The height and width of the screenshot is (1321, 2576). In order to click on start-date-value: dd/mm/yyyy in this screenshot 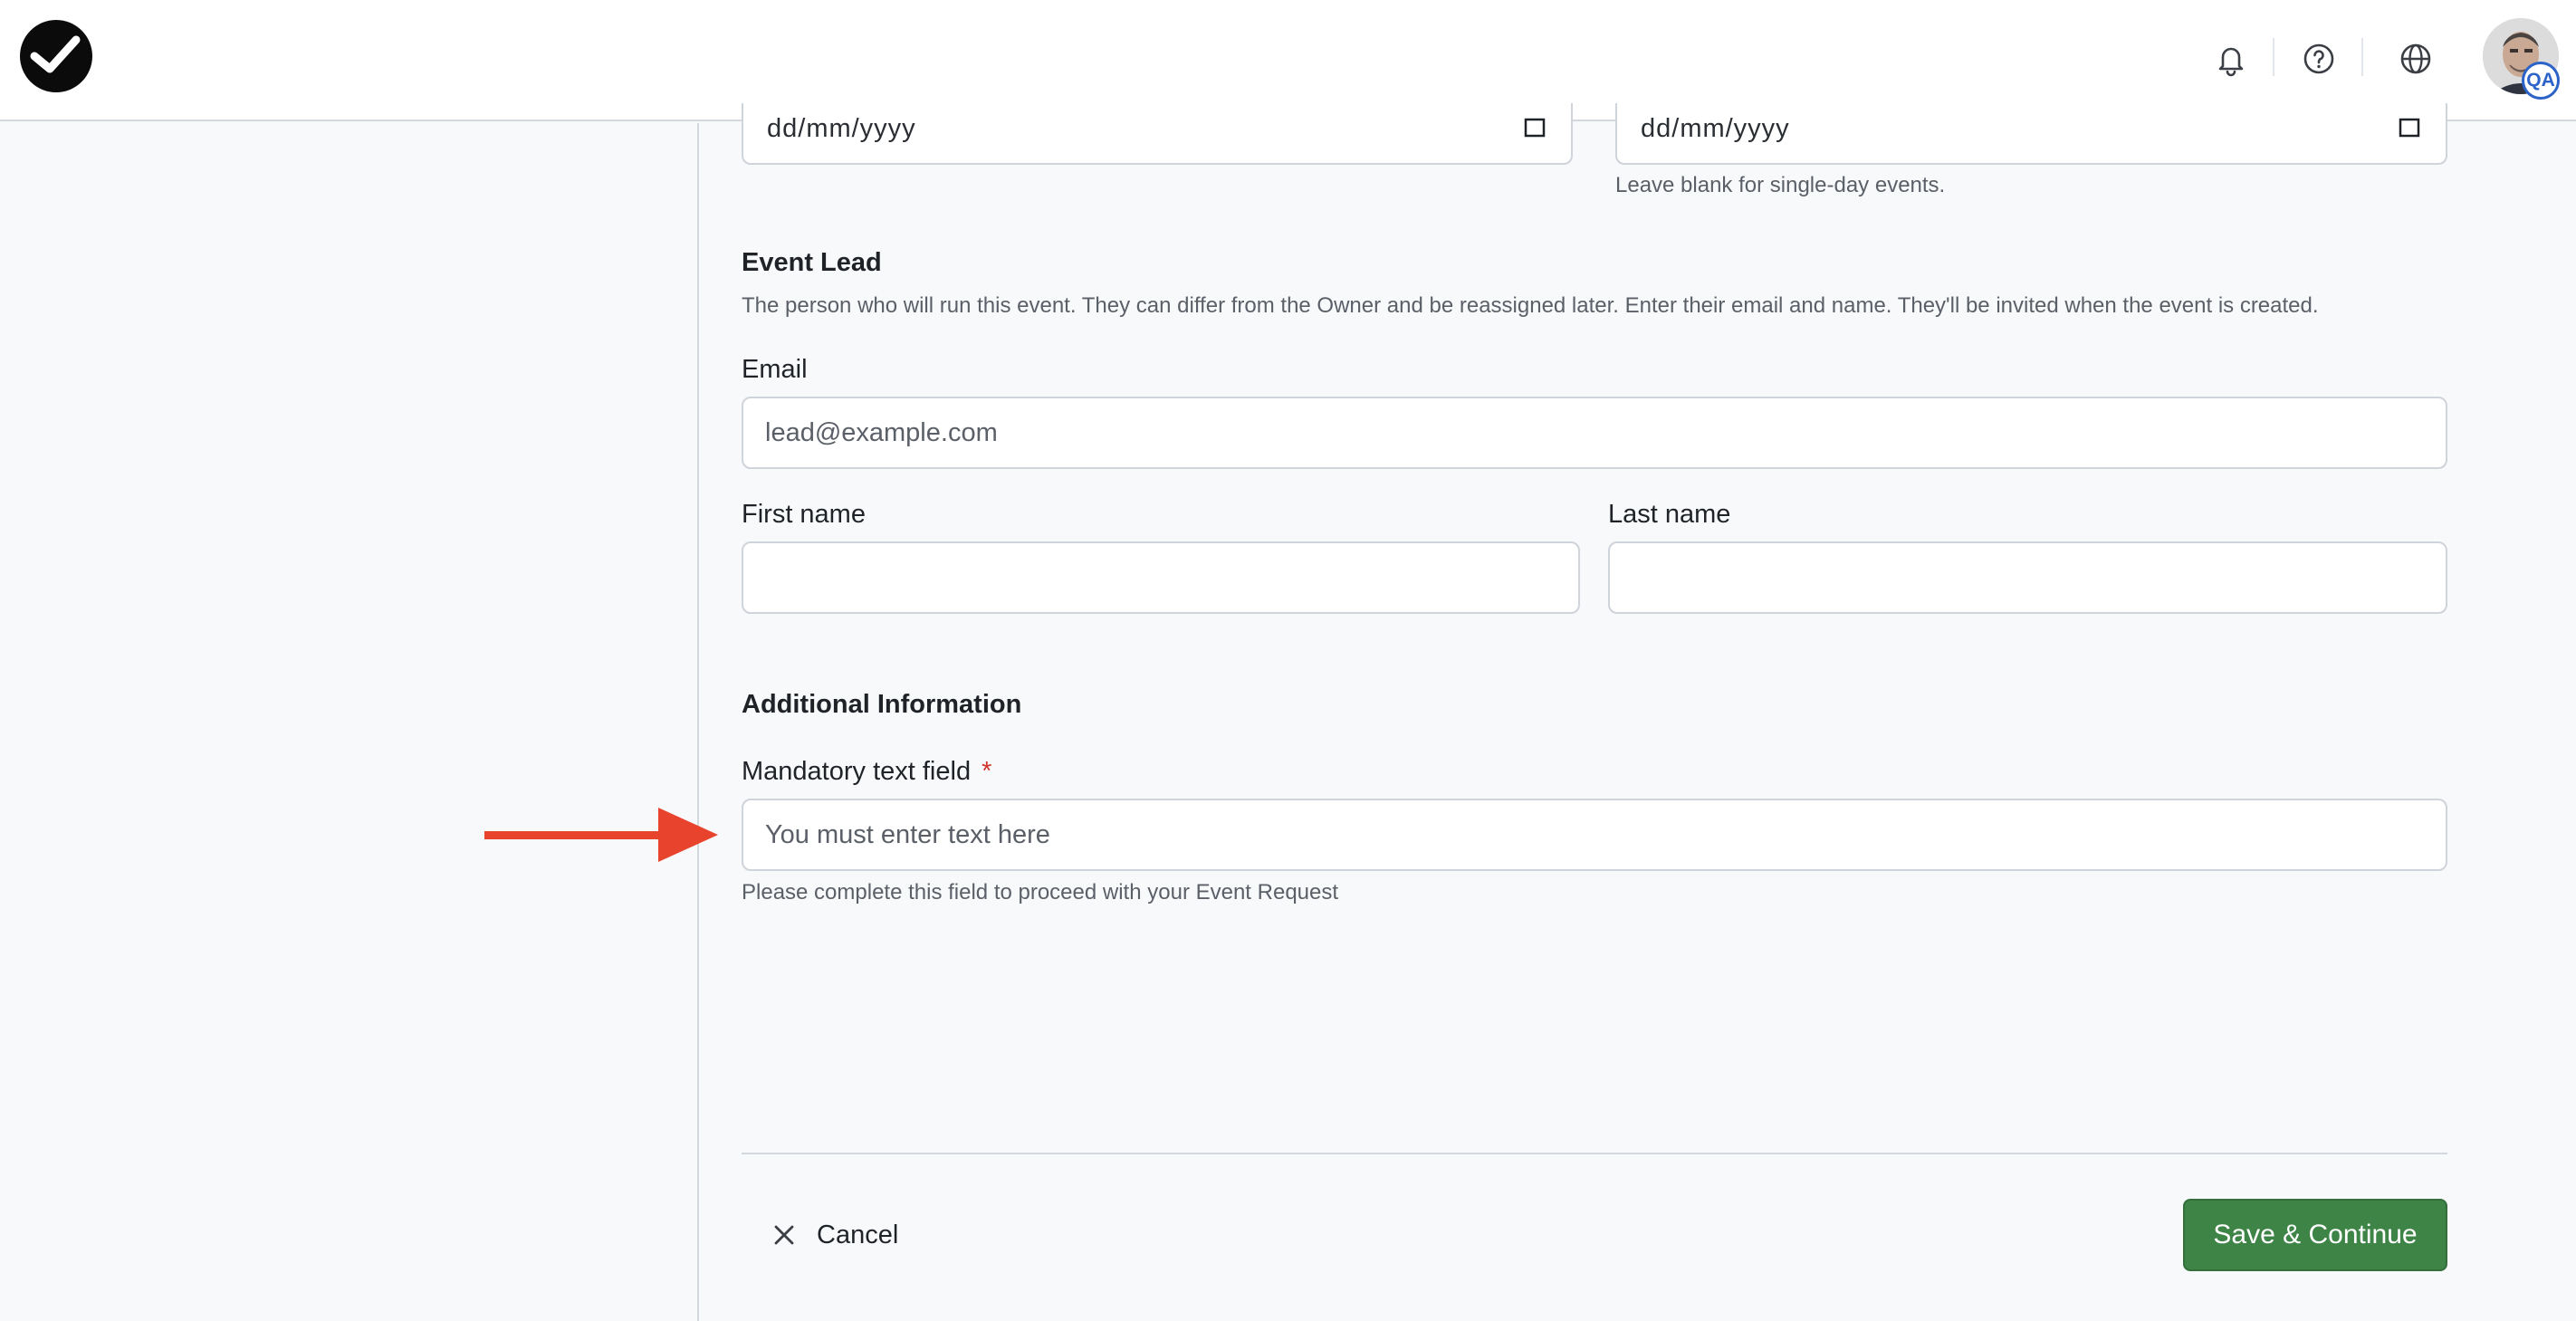, I will do `click(841, 128)`.